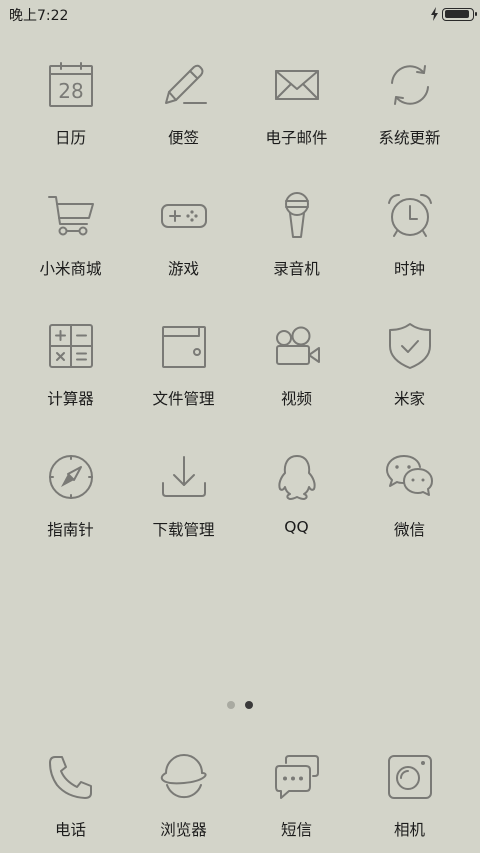  Describe the element at coordinates (410, 777) in the screenshot. I see `camera-icon` at that location.